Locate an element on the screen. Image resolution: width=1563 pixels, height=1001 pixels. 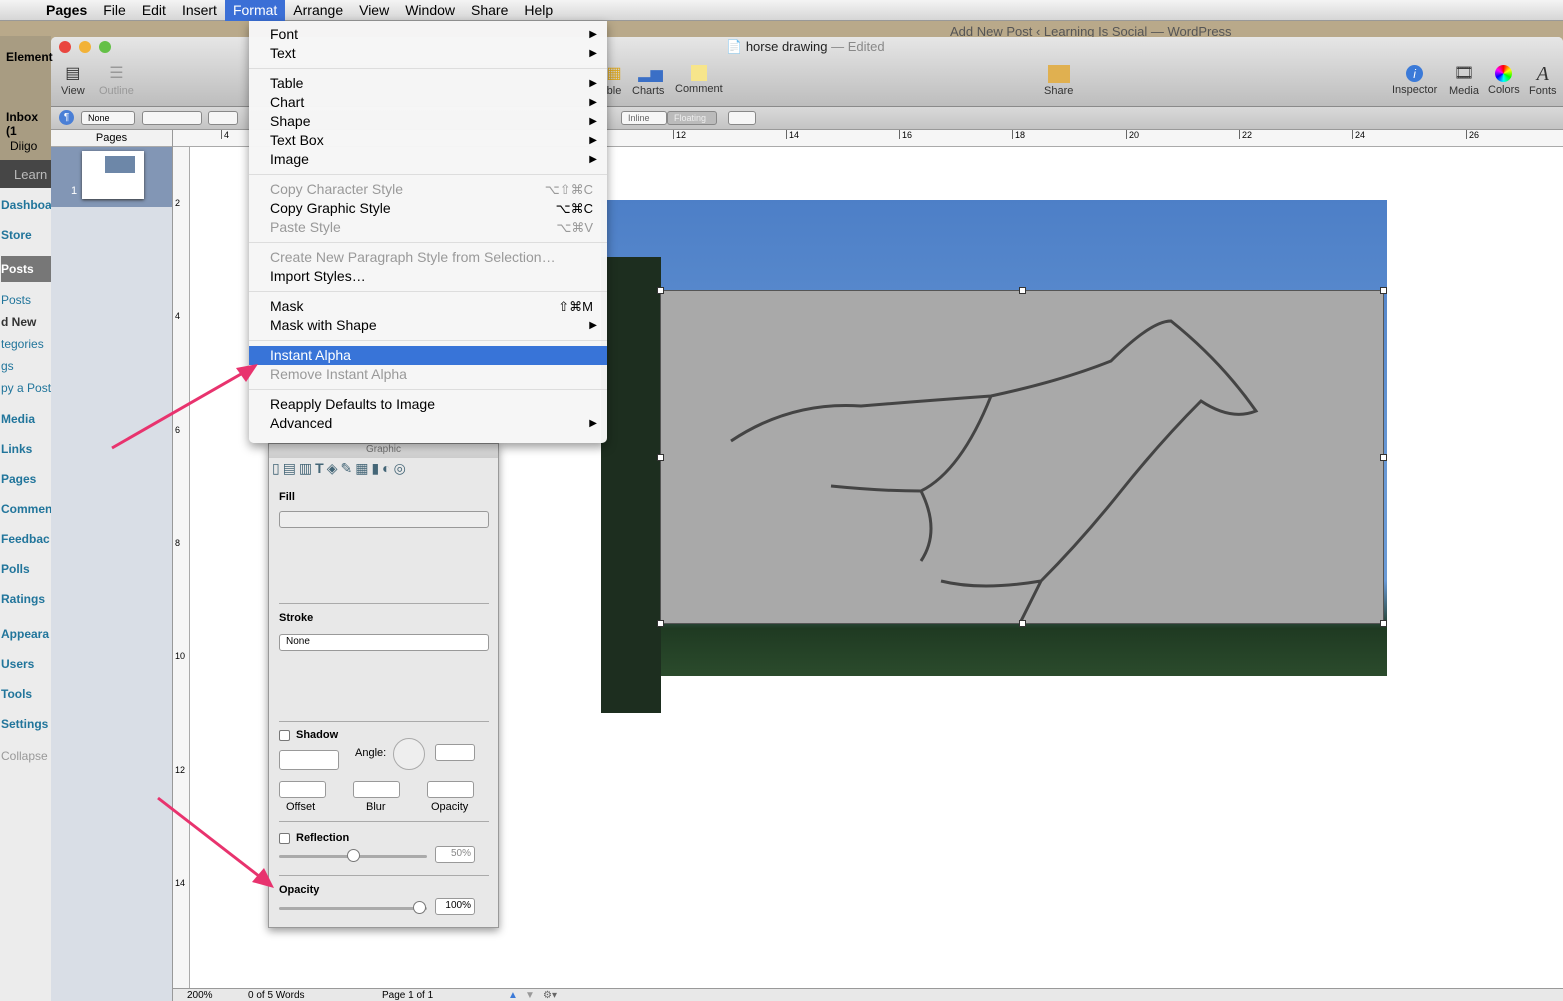
menu-view: View is located at coordinates (374, 10).